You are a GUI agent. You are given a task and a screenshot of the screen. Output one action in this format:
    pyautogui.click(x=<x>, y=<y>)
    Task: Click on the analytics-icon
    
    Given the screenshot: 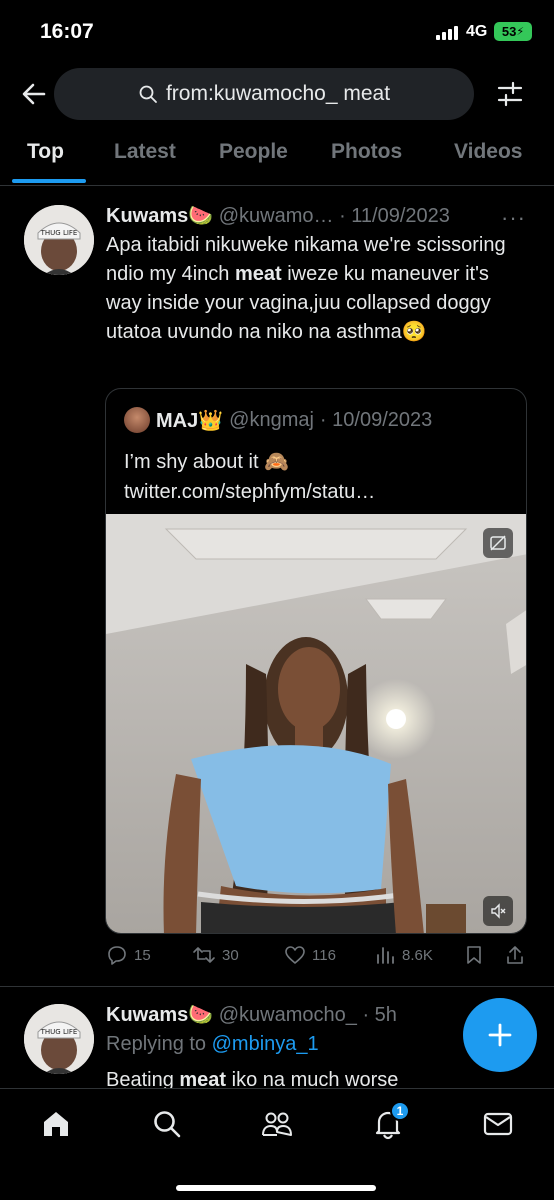 What is the action you would take?
    pyautogui.click(x=385, y=955)
    